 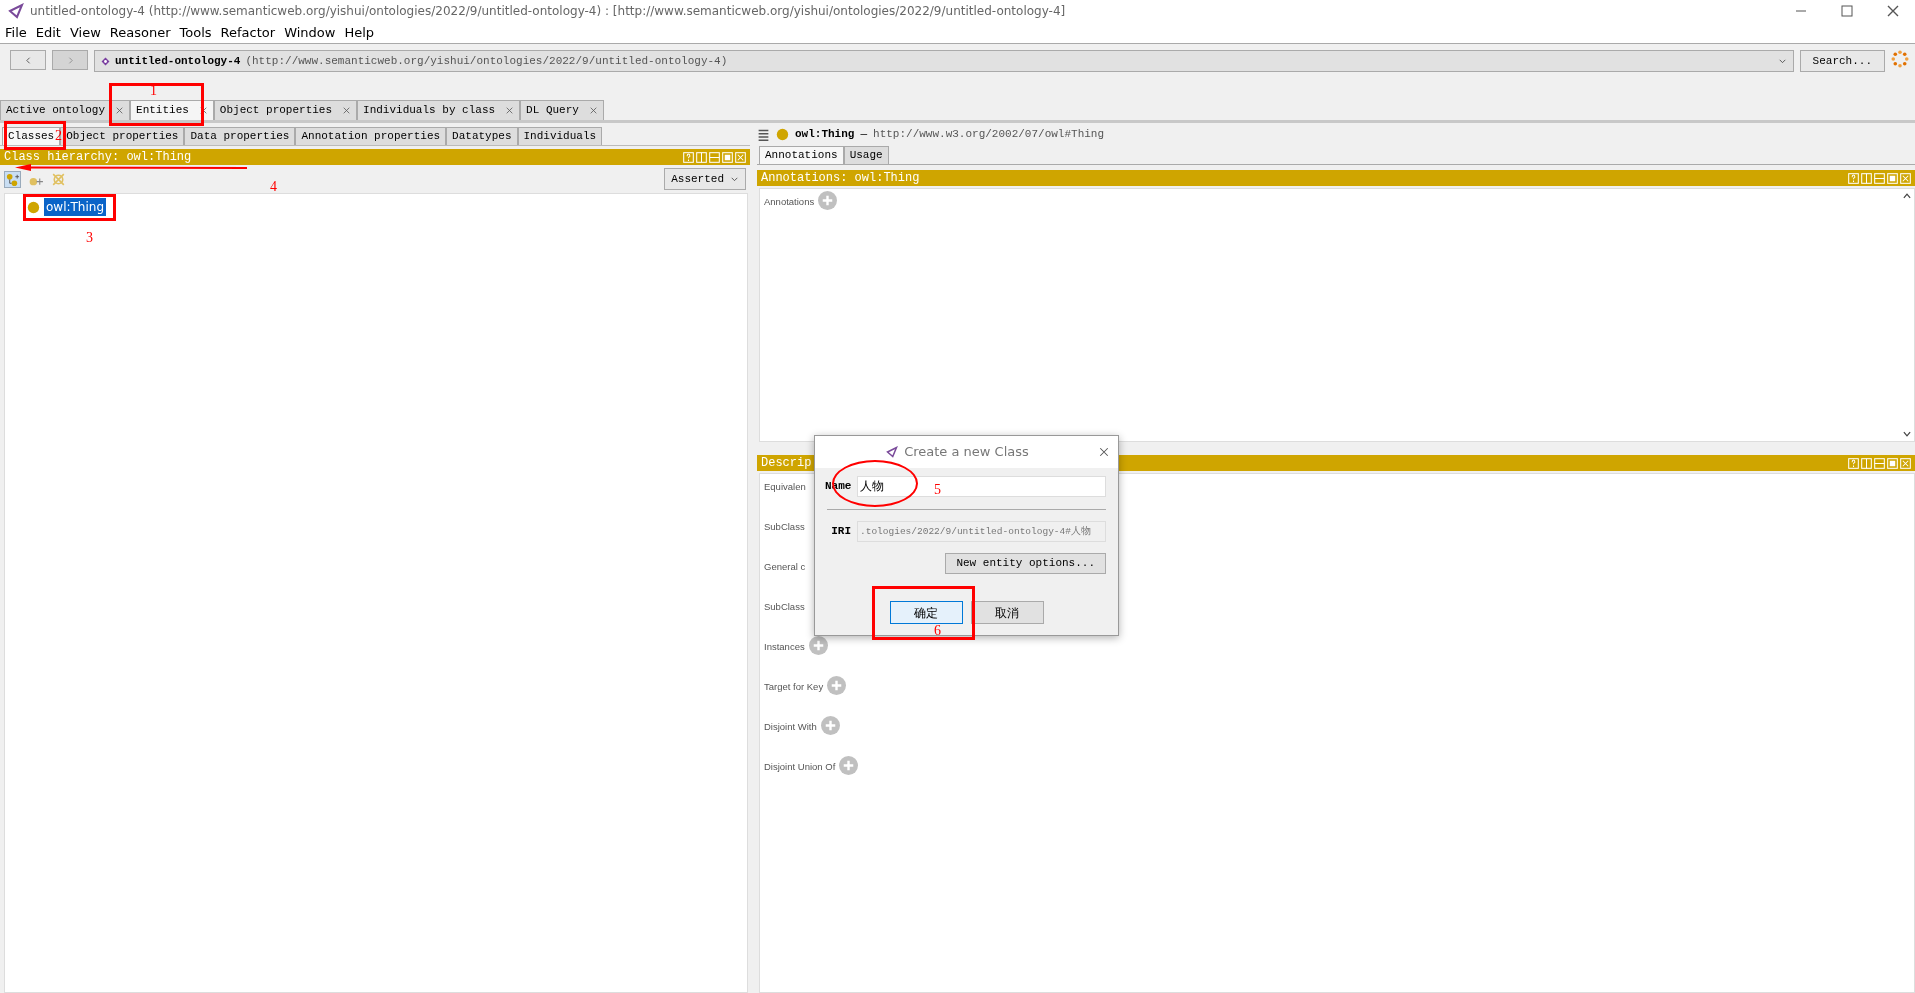 I want to click on section-label: Target for Key, so click(x=794, y=687).